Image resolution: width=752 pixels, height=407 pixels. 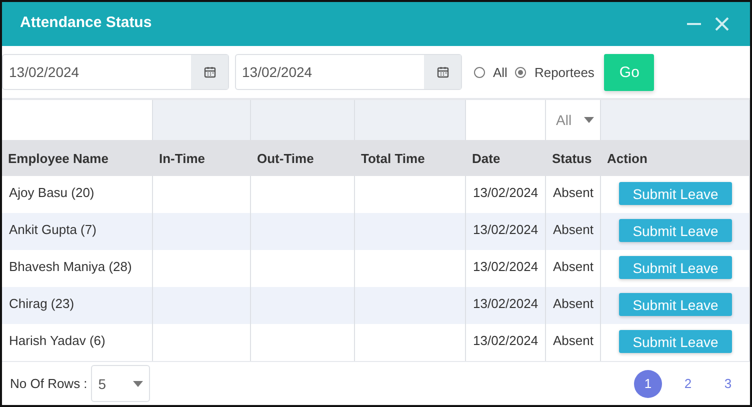 What do you see at coordinates (86, 22) in the screenshot?
I see `window-title: Attendance Status` at bounding box center [86, 22].